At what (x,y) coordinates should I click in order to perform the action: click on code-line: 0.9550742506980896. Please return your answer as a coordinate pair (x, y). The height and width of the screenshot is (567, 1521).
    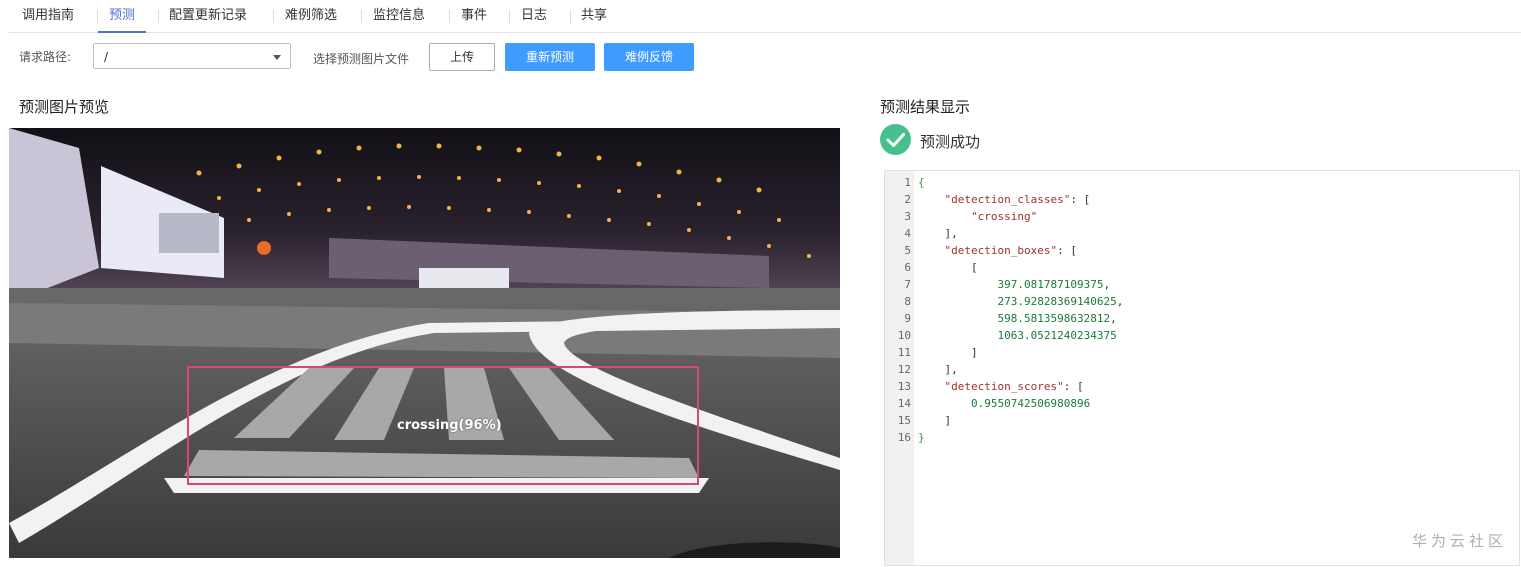
    Looking at the image, I should click on (1030, 403).